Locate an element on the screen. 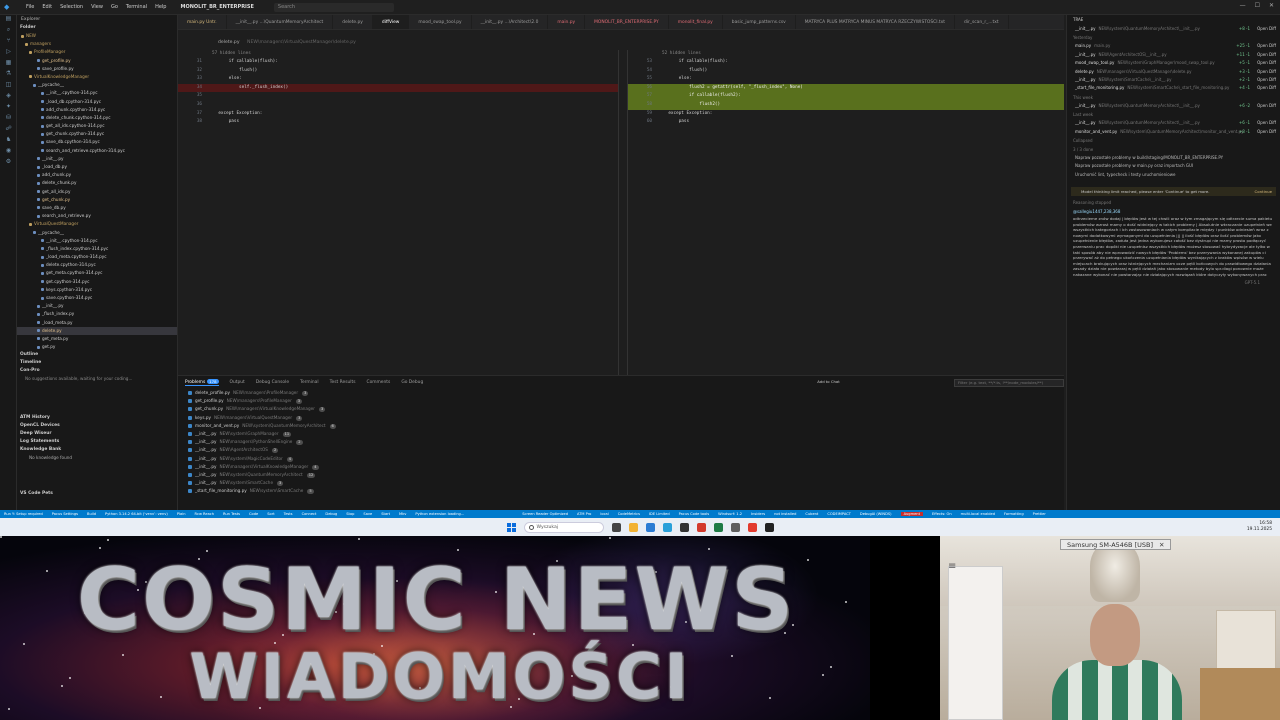  calculator-icon is located at coordinates (735, 527).